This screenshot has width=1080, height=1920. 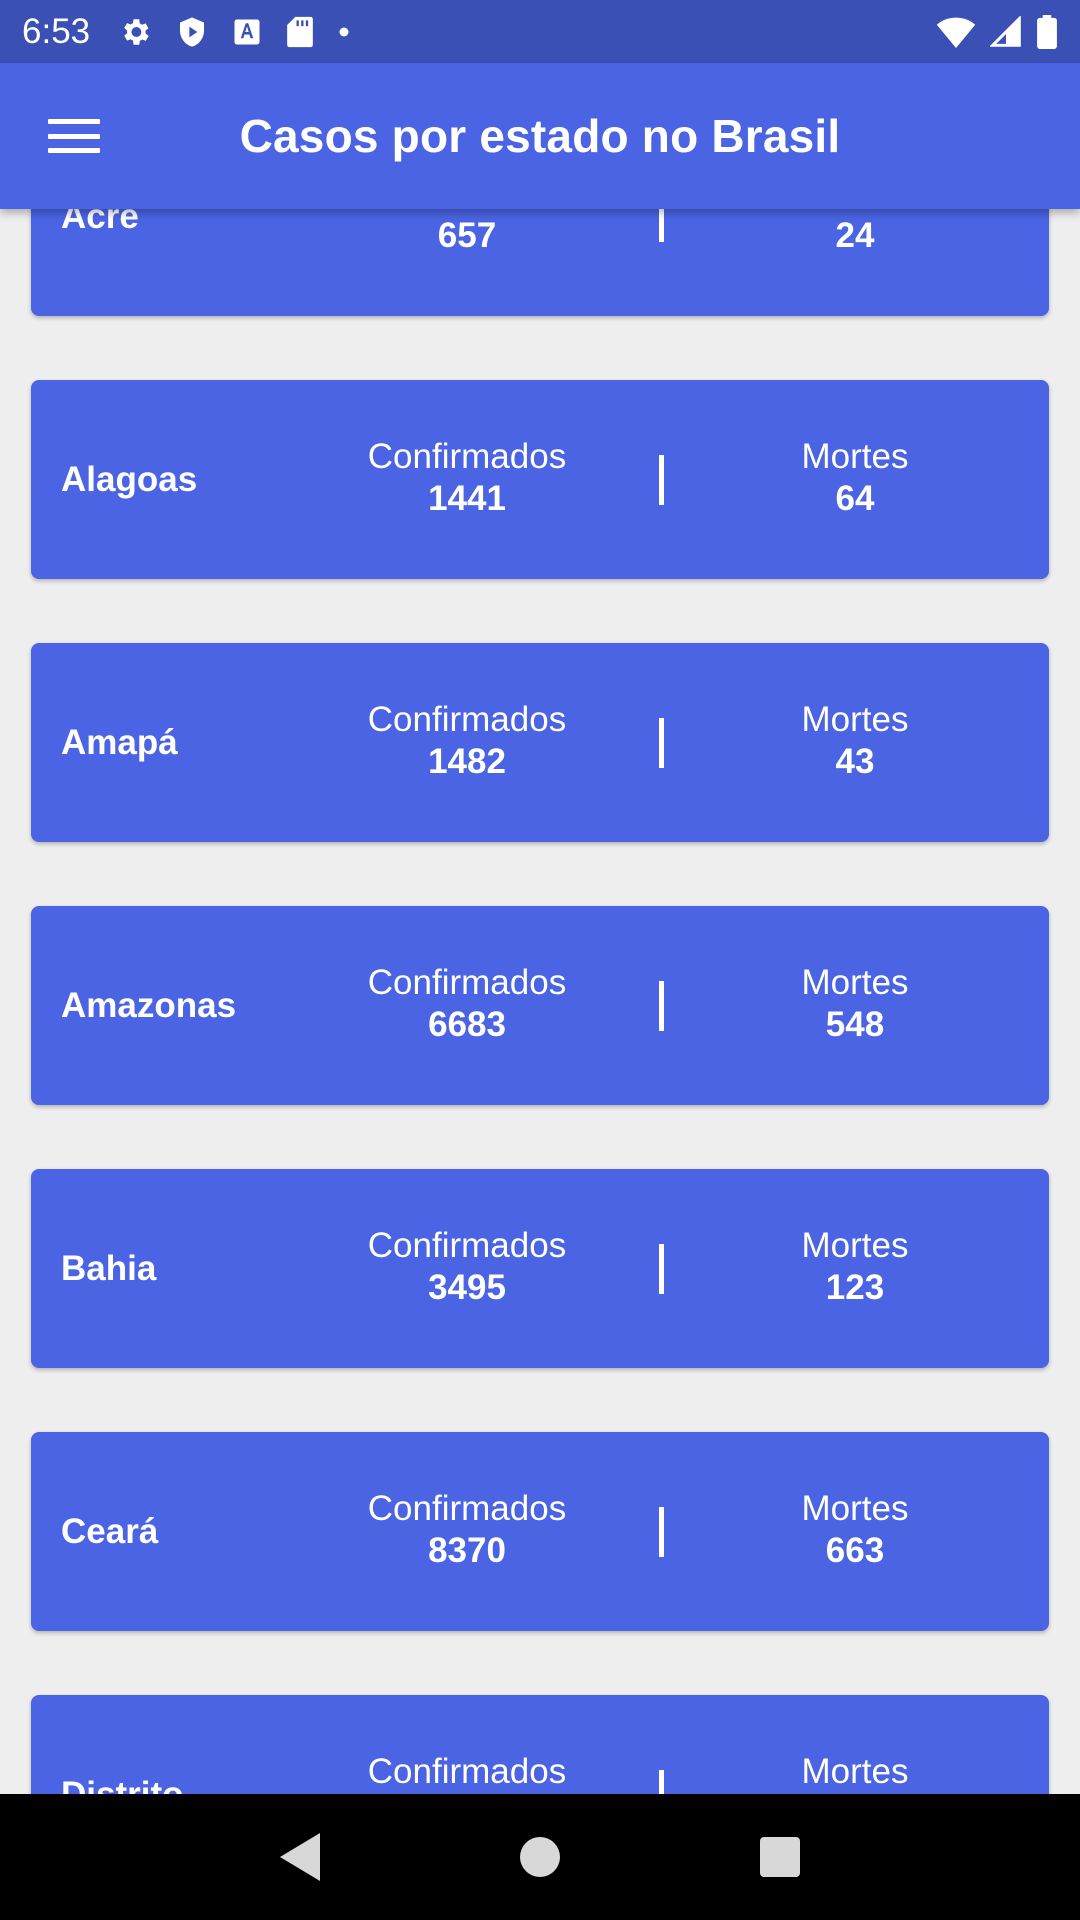 What do you see at coordinates (467, 498) in the screenshot?
I see `confirmed-value: 1441` at bounding box center [467, 498].